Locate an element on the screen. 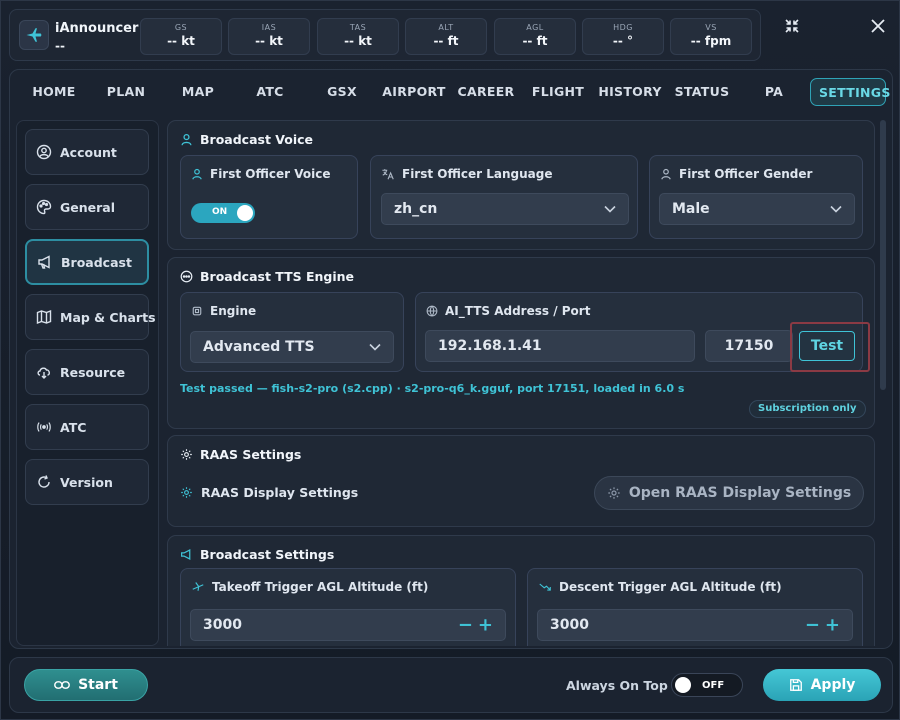  content-scrollbar is located at coordinates (883, 383).